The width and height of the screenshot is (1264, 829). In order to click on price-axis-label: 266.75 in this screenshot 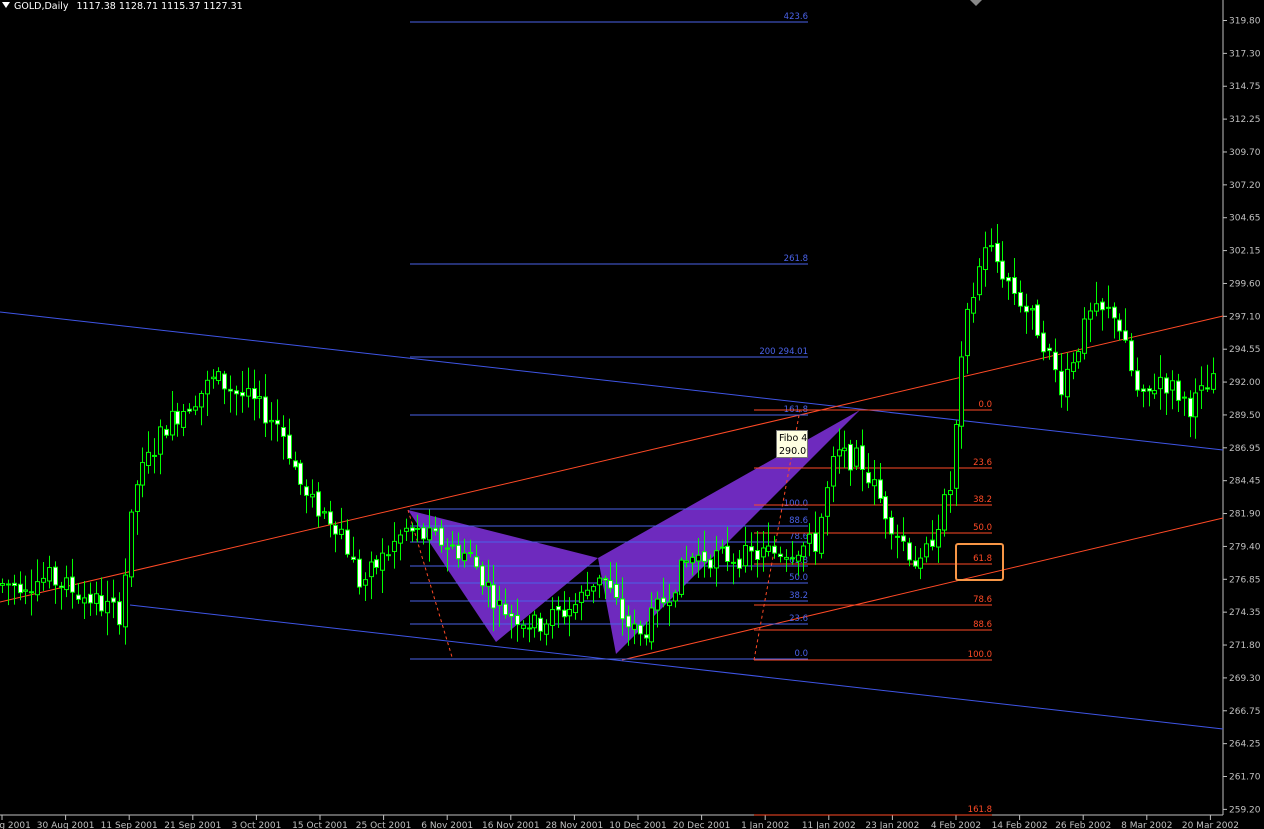, I will do `click(1245, 712)`.